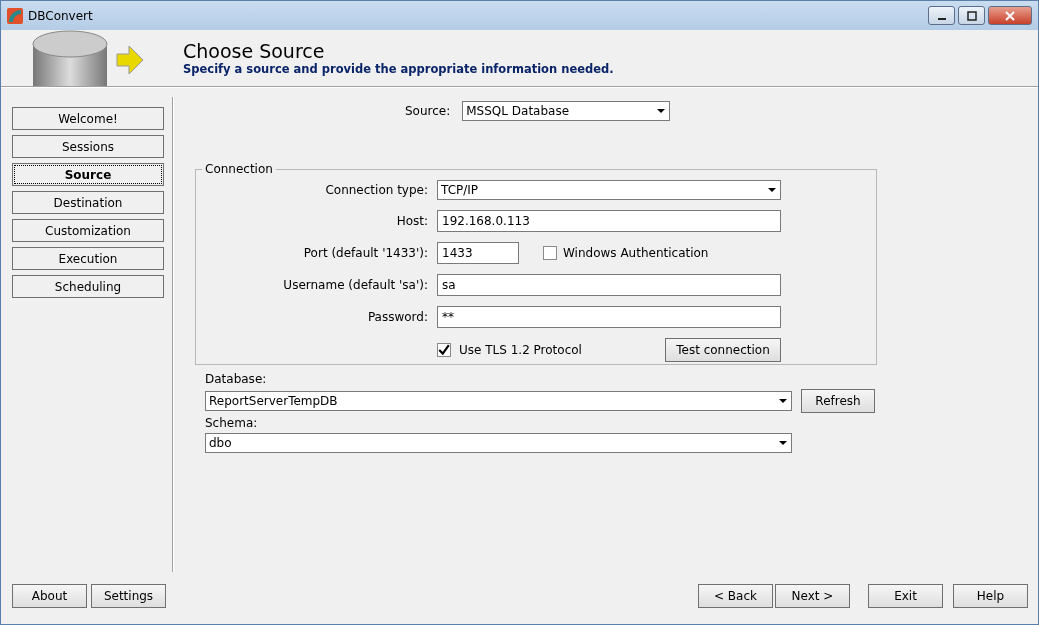  What do you see at coordinates (723, 350) in the screenshot?
I see `test-connection-button: Test connection` at bounding box center [723, 350].